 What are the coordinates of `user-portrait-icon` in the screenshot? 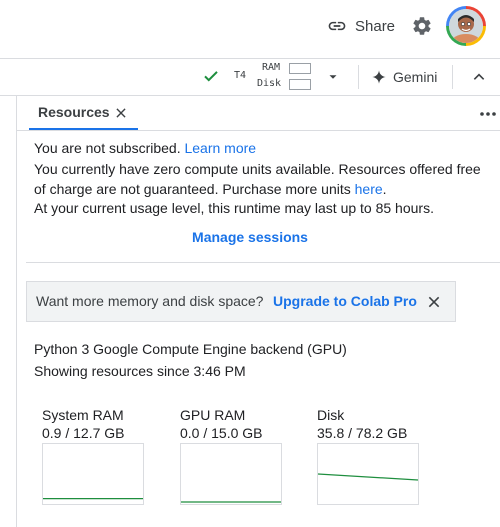 It's located at (466, 26).